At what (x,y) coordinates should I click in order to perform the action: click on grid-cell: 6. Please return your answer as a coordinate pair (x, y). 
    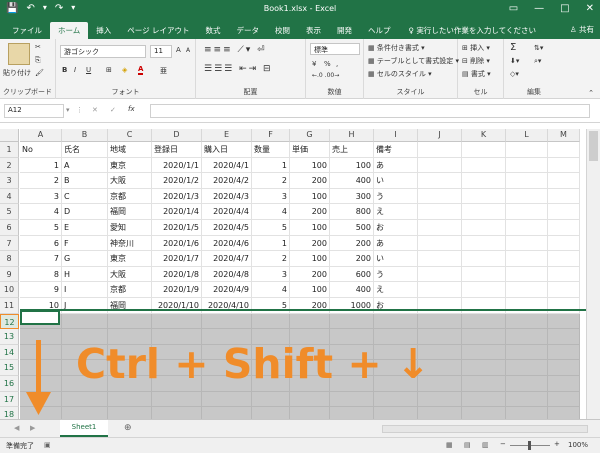
    Looking at the image, I should click on (41, 243).